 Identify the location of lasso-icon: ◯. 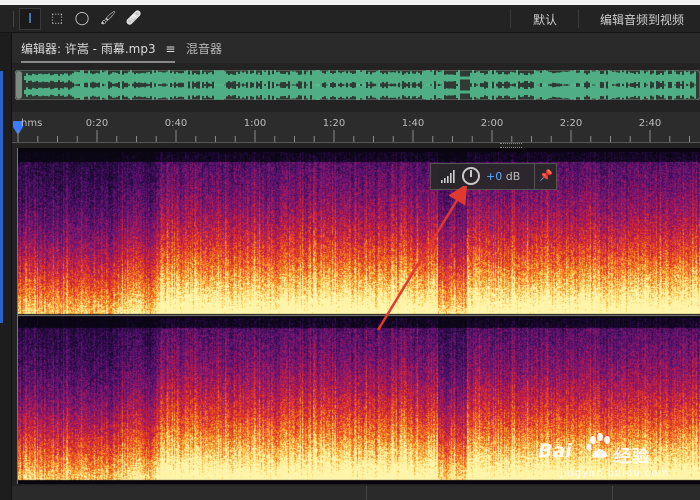
(82, 18).